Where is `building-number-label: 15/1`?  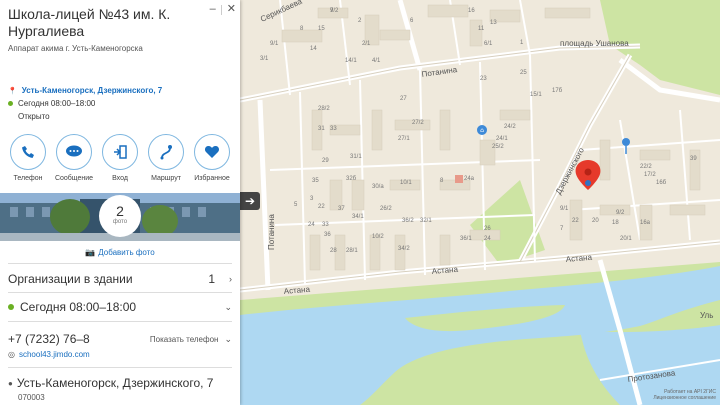 building-number-label: 15/1 is located at coordinates (536, 95).